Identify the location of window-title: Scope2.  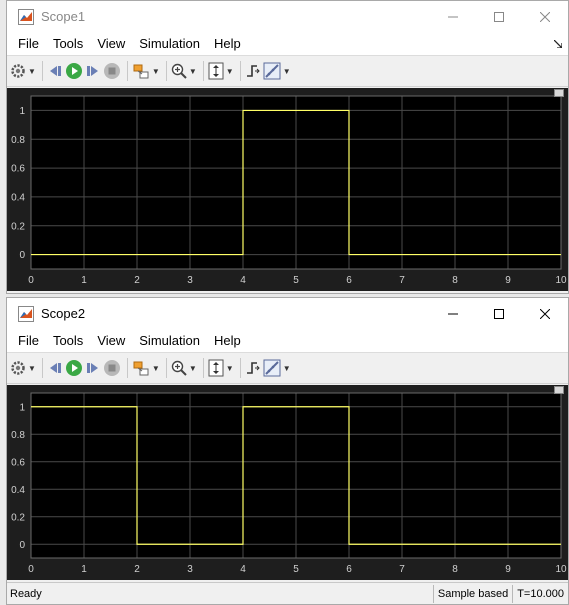
(63, 313).